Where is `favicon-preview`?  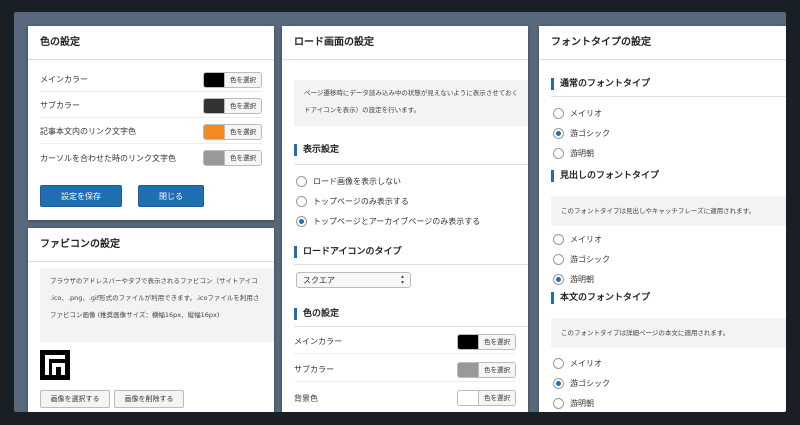 favicon-preview is located at coordinates (55, 365).